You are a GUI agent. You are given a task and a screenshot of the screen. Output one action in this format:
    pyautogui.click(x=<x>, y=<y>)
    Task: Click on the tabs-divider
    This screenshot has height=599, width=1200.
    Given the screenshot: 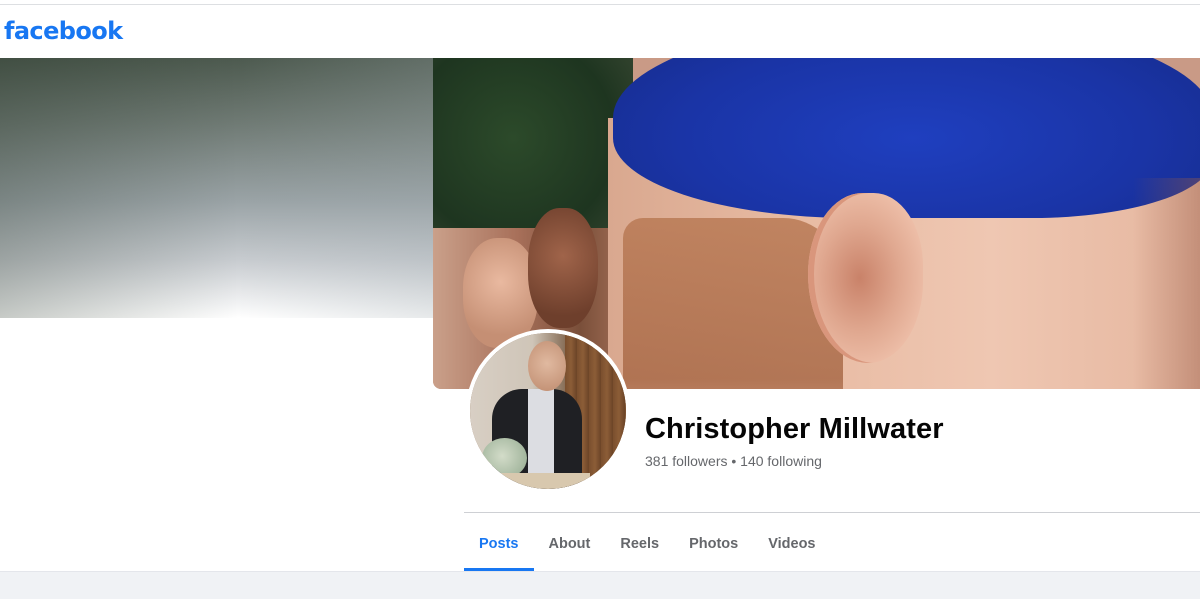 What is the action you would take?
    pyautogui.click(x=832, y=512)
    